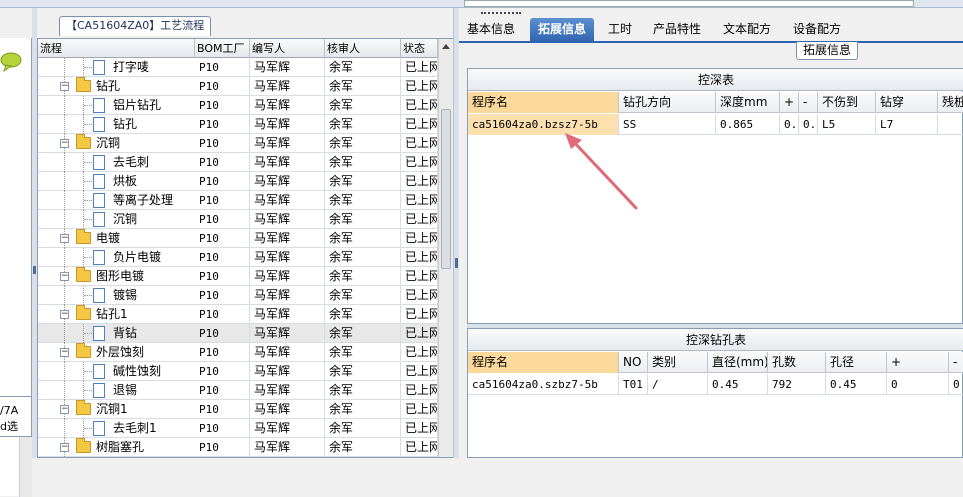  Describe the element at coordinates (238, 105) in the screenshot. I see `tree-row: 铝片钻孔 P10 马军辉 余军 已上网` at that location.